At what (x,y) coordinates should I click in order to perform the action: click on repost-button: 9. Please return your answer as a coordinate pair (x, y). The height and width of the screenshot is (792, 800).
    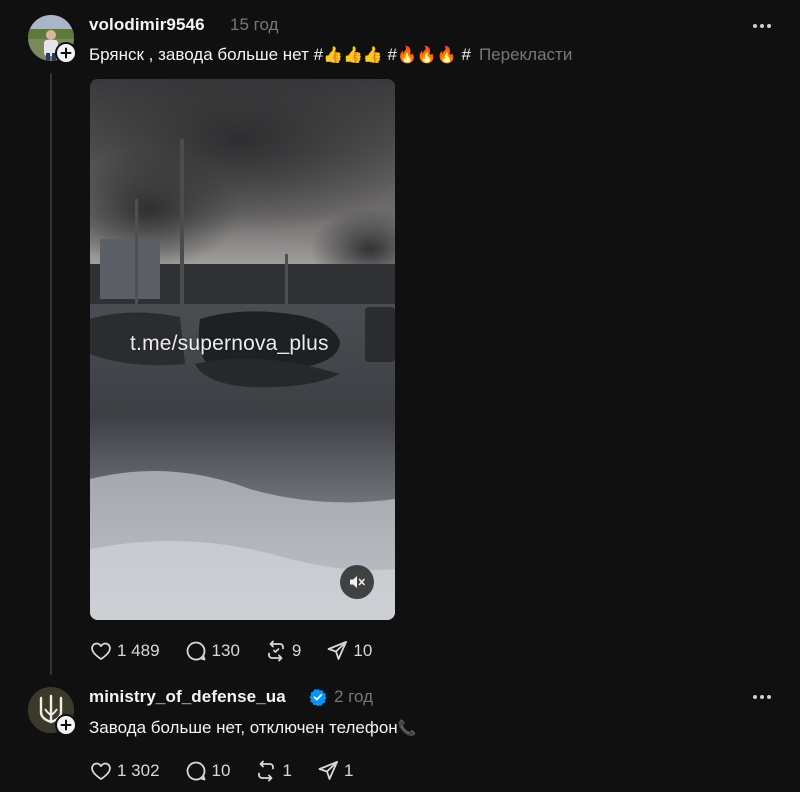
    Looking at the image, I should click on (282, 651).